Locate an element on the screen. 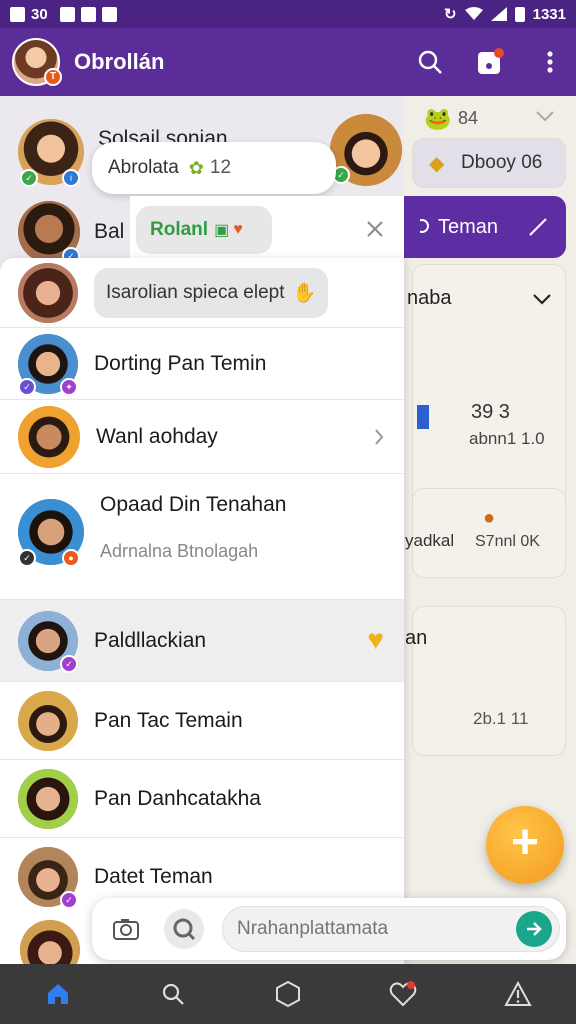 The height and width of the screenshot is (1024, 576). right-card: an 2b.1 11 is located at coordinates (485, 681).